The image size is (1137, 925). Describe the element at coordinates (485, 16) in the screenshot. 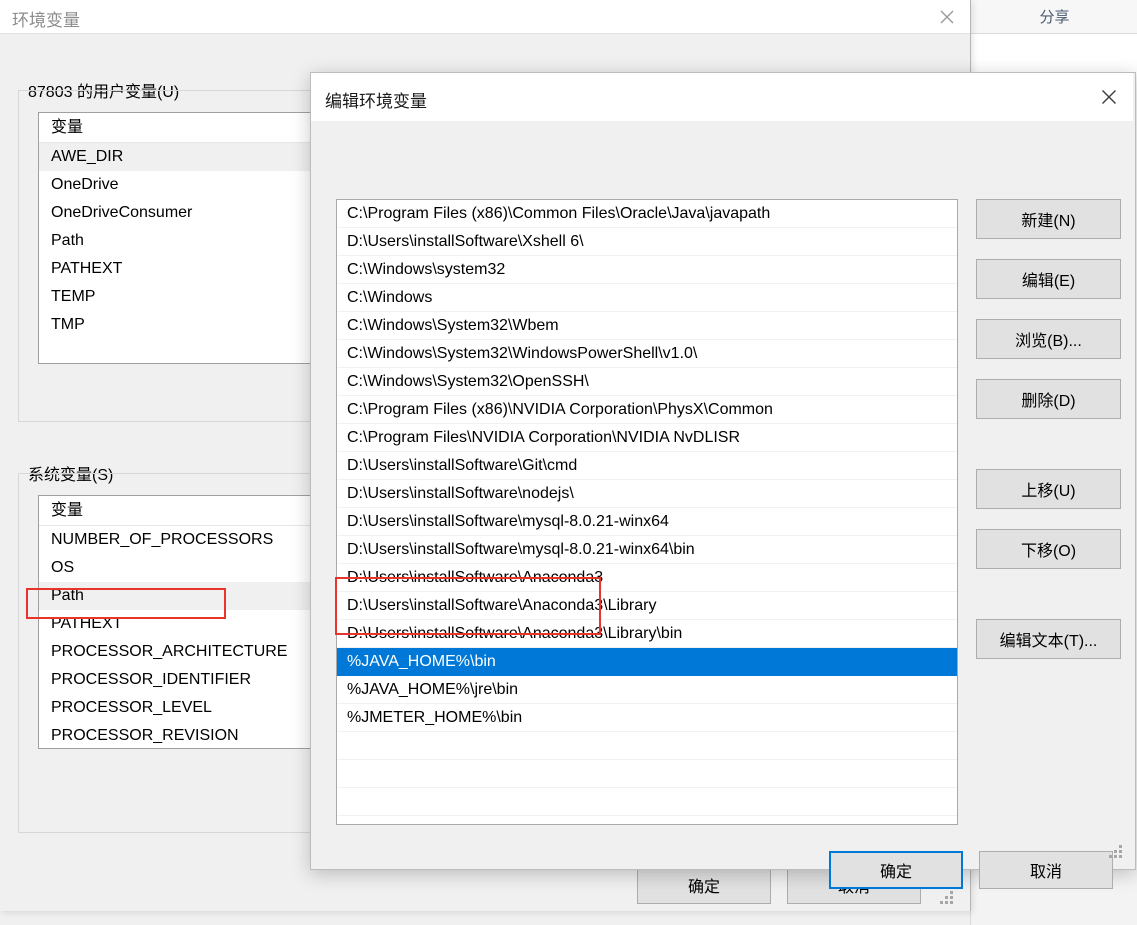

I see `env-window-titlebar: 环境变量` at that location.